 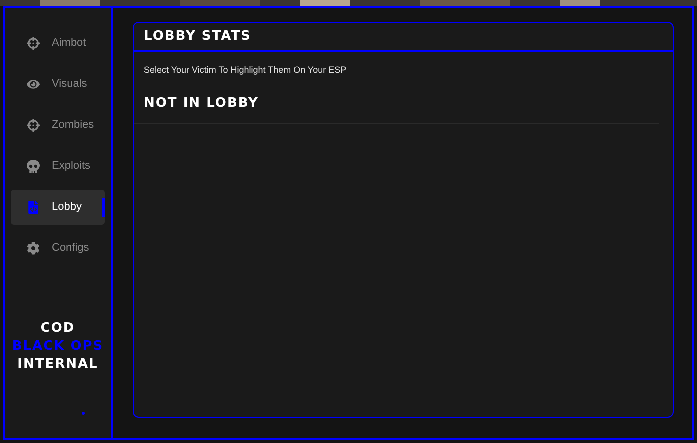 I want to click on settings-icon, so click(x=33, y=248).